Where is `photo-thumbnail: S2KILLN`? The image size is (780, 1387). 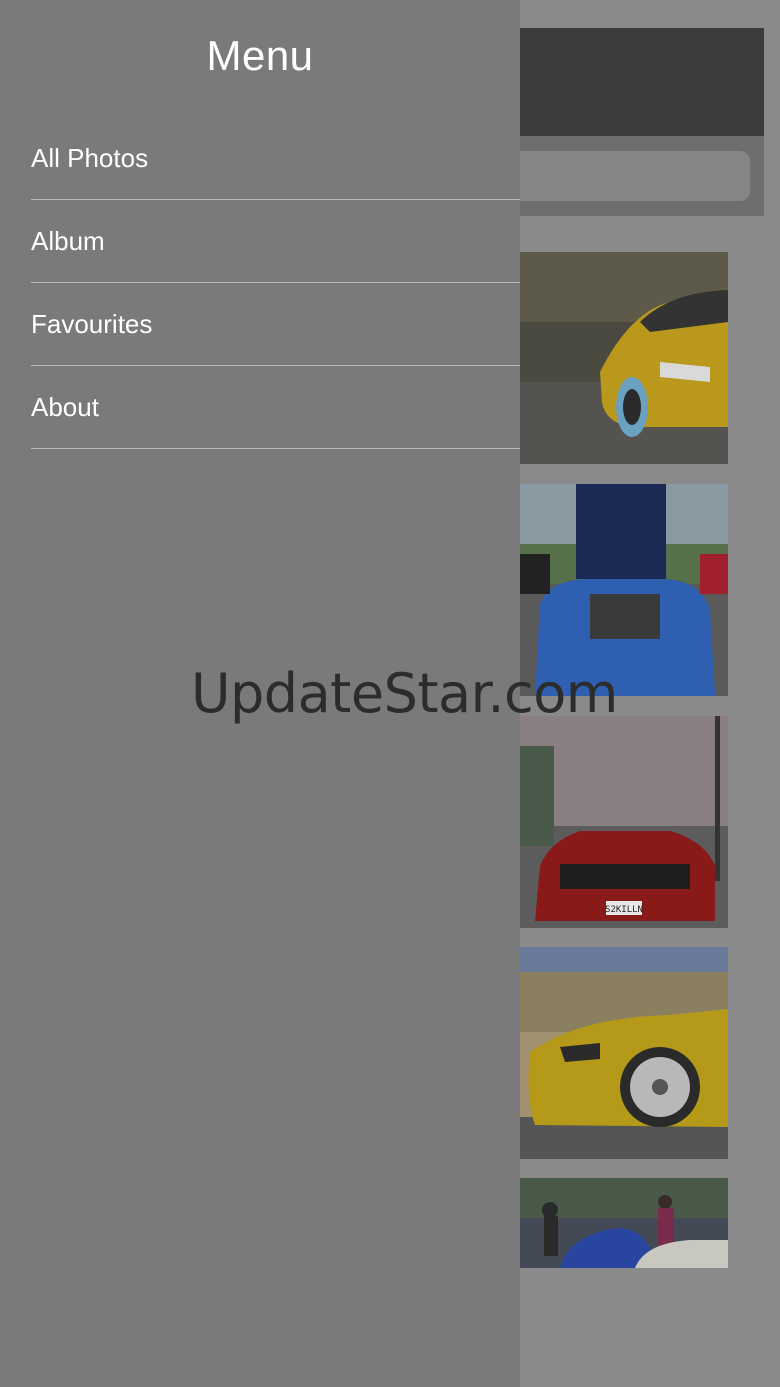 photo-thumbnail: S2KILLN is located at coordinates (624, 822).